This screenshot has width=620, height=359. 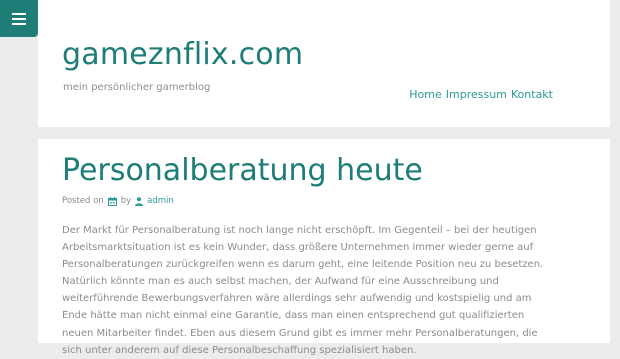 What do you see at coordinates (118, 201) in the screenshot?
I see `post-meta: Posted on by admin` at bounding box center [118, 201].